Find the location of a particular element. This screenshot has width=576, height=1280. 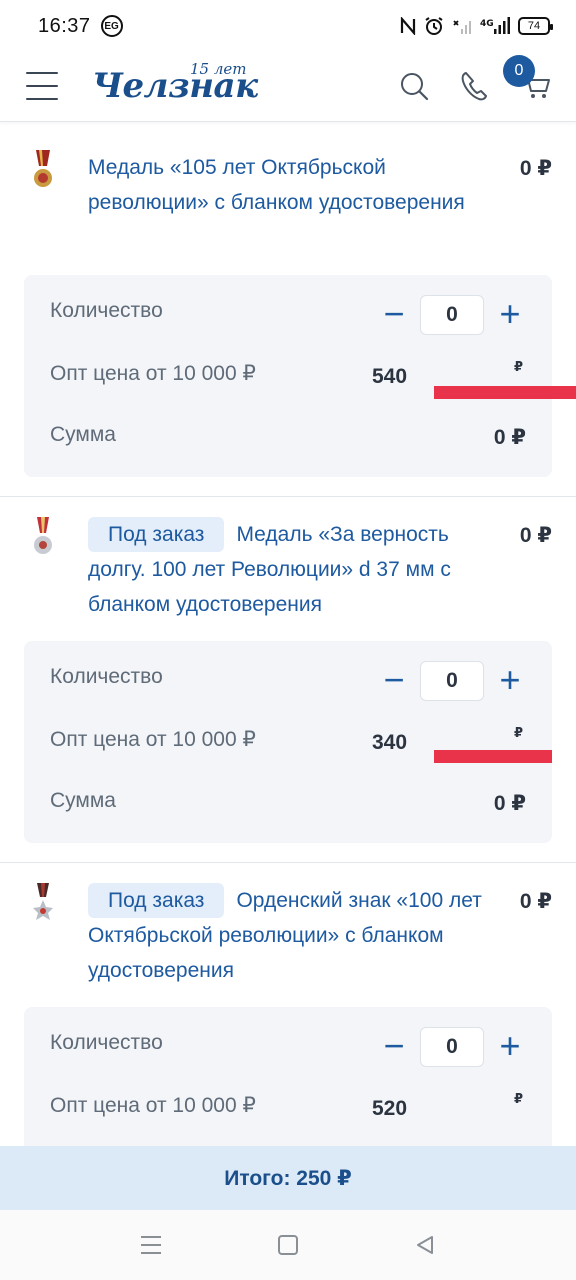

phone-button is located at coordinates (474, 86).